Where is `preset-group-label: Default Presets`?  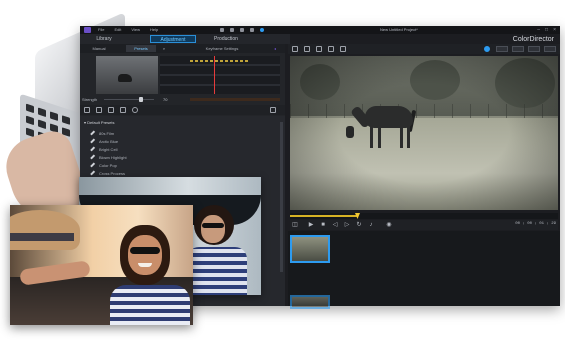 preset-group-label: Default Presets is located at coordinates (101, 122).